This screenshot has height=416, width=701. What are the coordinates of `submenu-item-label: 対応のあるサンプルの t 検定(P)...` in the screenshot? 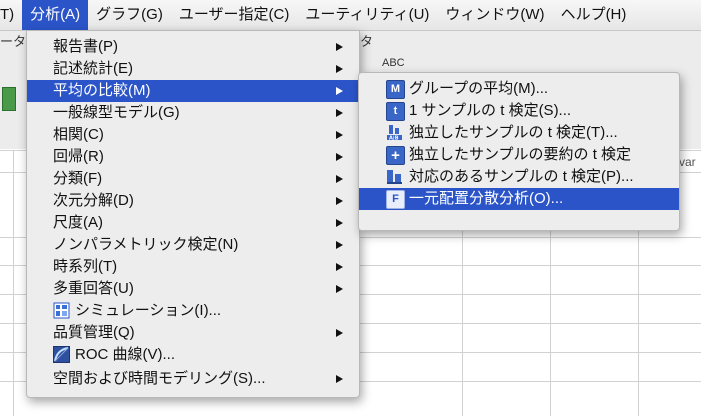 It's located at (521, 176).